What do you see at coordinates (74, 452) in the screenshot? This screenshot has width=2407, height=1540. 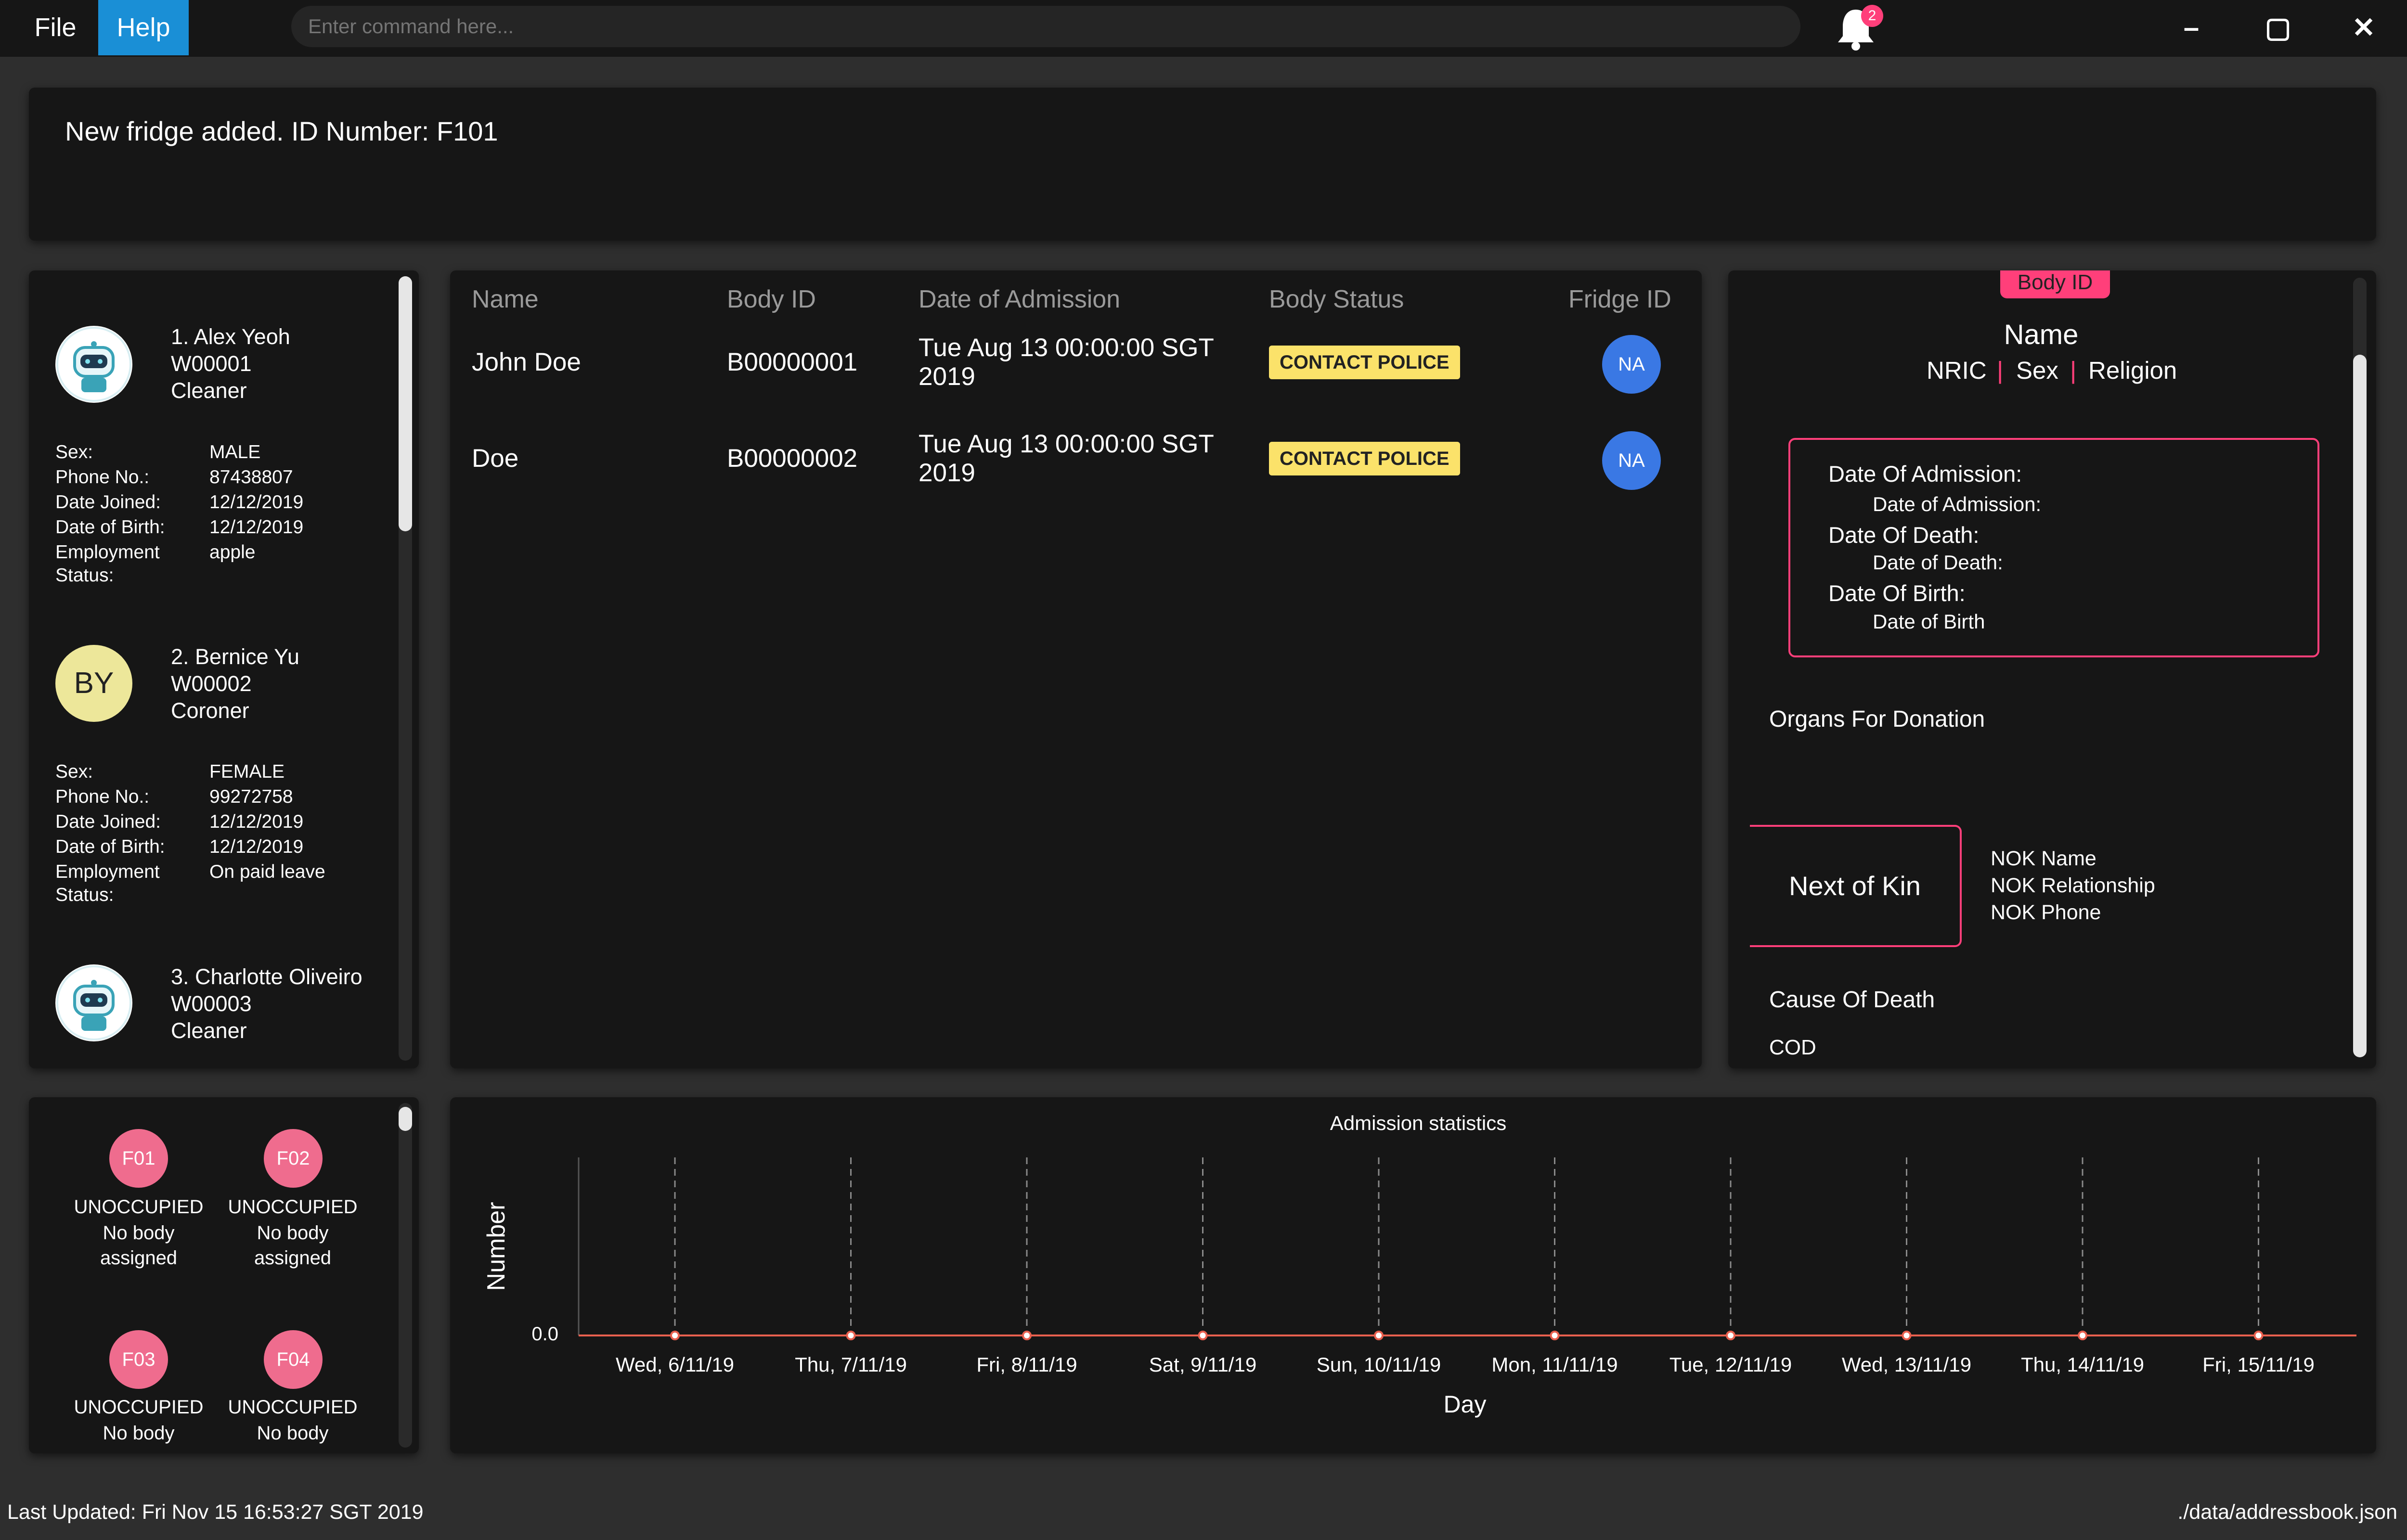 I see `label-sex: Sex:` at bounding box center [74, 452].